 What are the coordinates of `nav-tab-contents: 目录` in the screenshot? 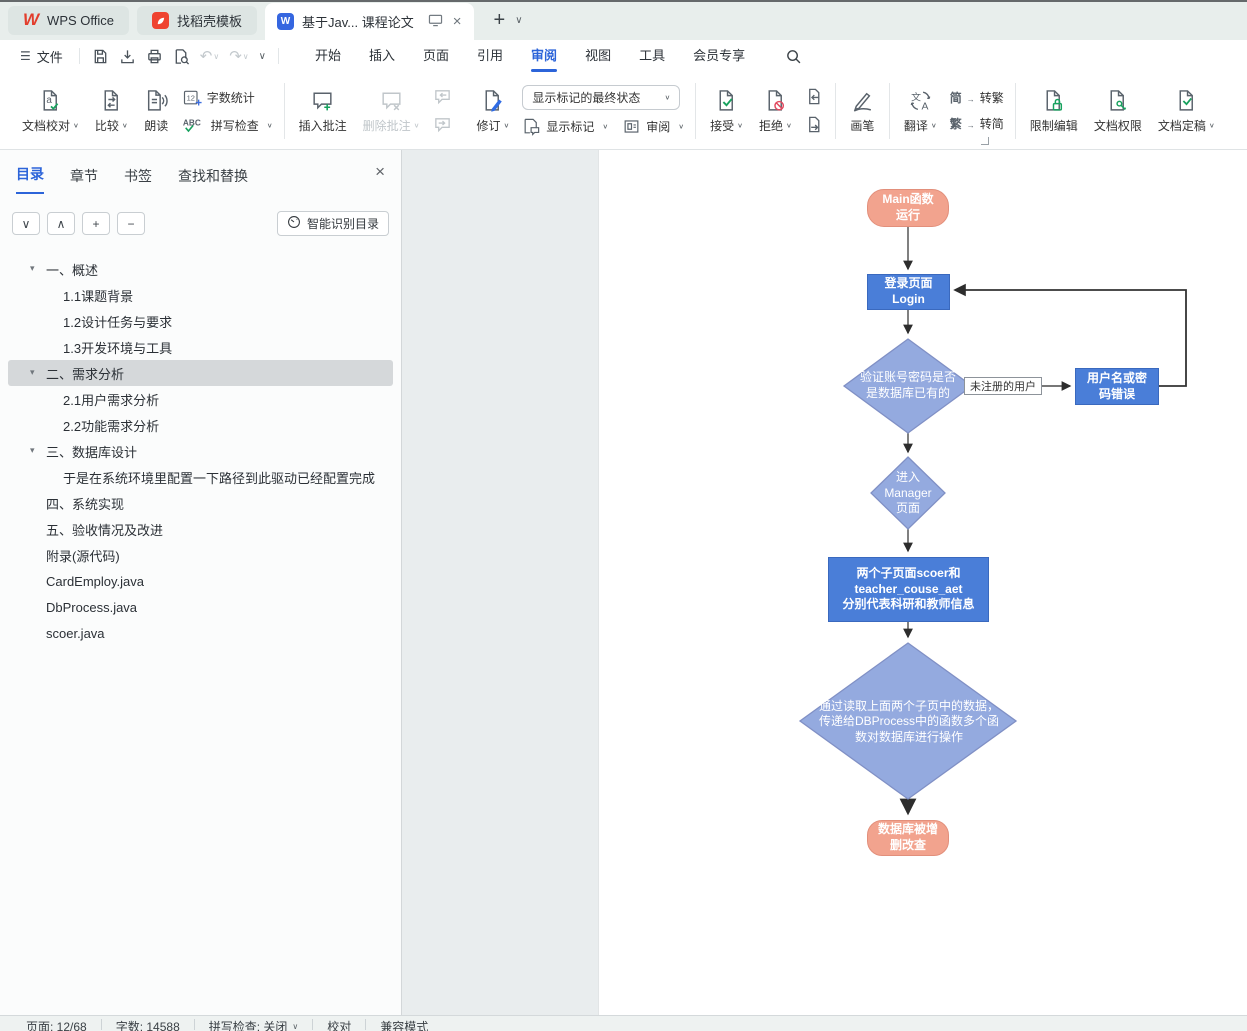 It's located at (30, 179).